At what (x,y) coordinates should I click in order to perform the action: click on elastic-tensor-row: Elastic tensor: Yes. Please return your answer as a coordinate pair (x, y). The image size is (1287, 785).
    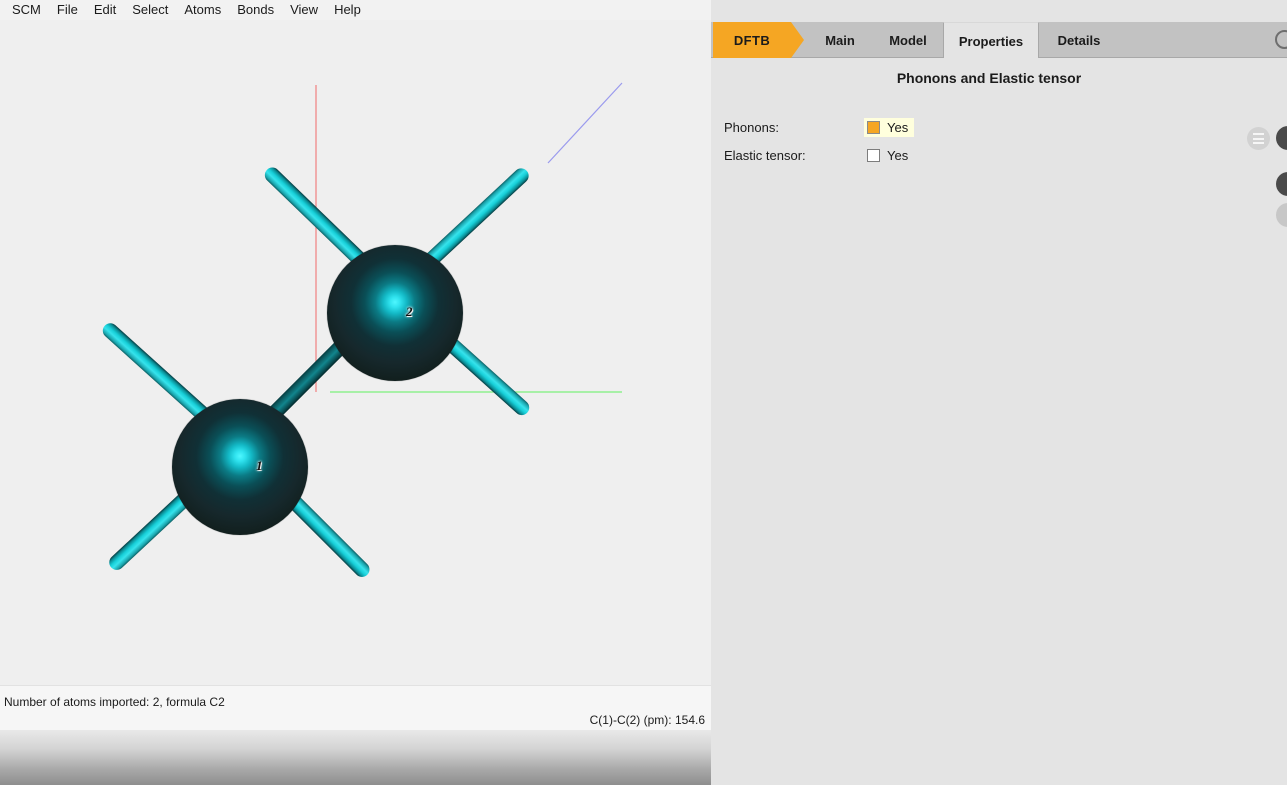
    Looking at the image, I should click on (819, 155).